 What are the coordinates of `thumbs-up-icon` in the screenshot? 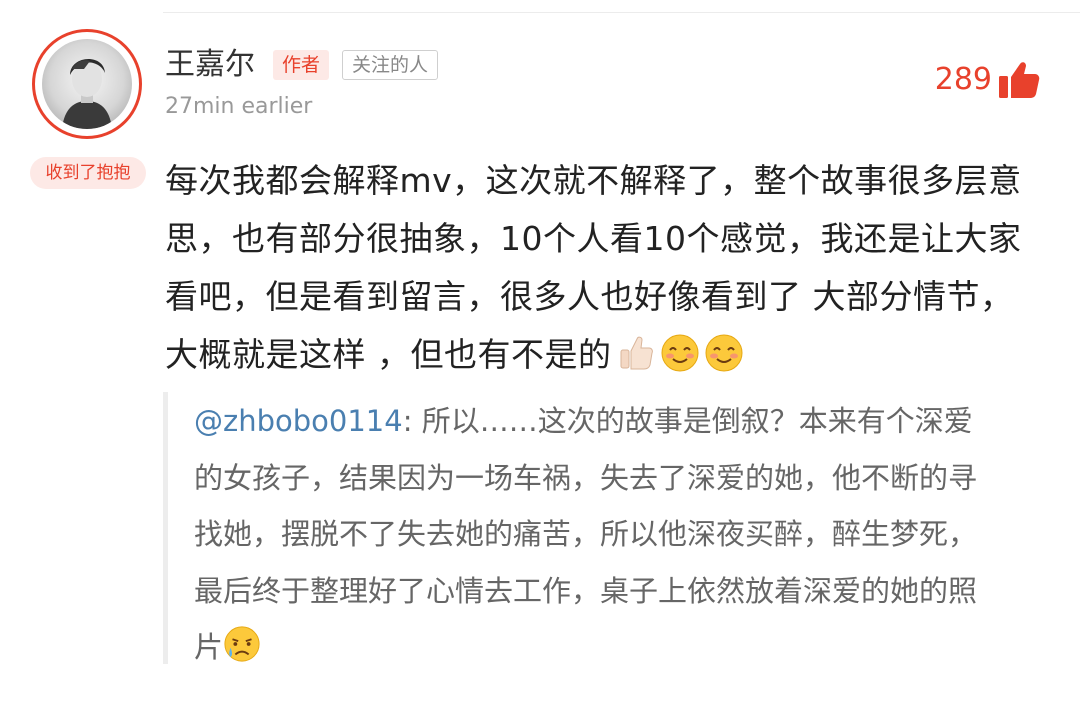 It's located at (1019, 80).